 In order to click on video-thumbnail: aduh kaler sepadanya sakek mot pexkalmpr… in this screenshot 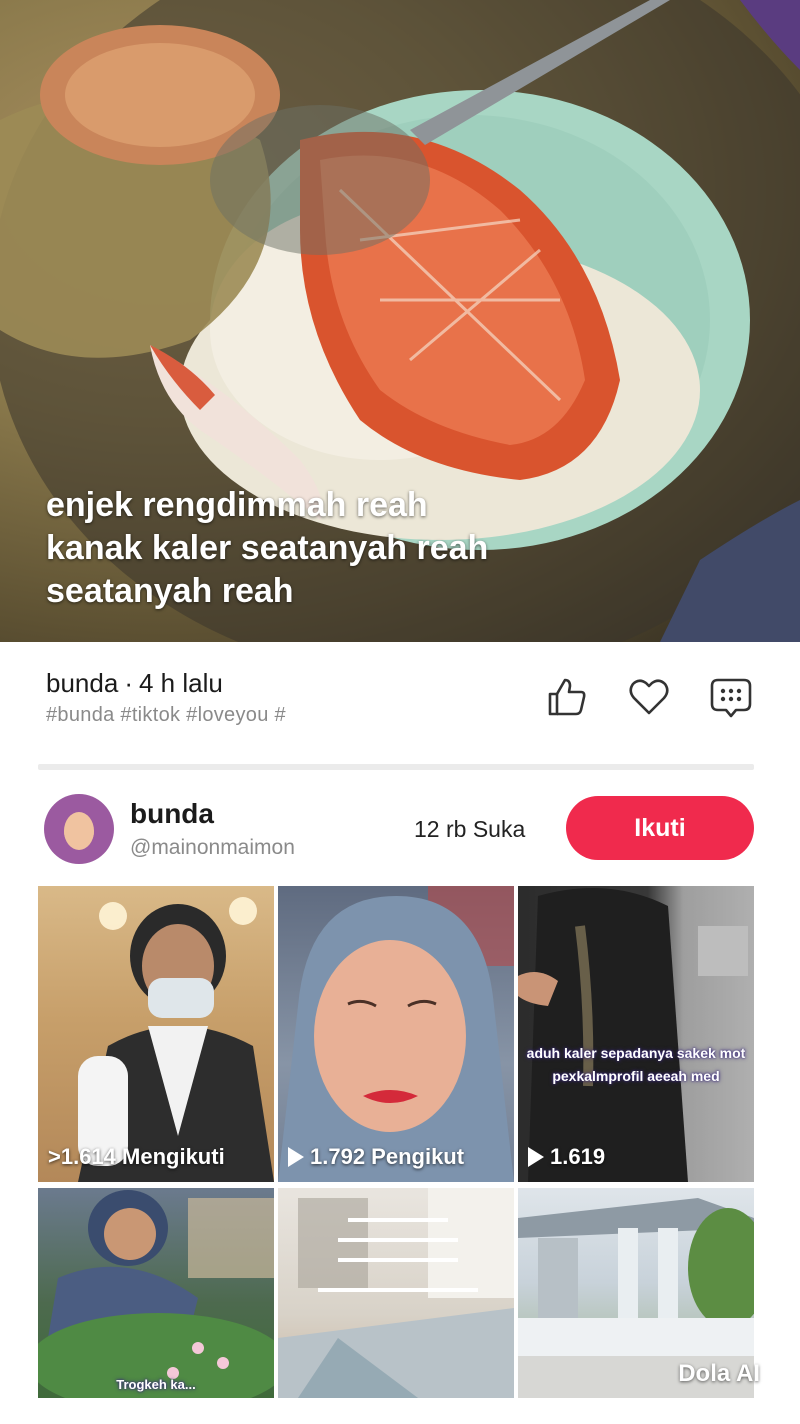, I will do `click(636, 1034)`.